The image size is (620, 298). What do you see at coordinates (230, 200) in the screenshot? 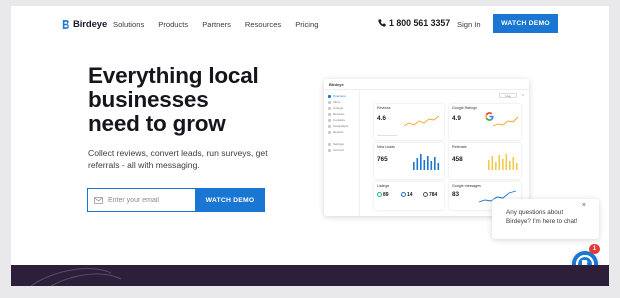
I see `watch-demo-hero-button: WATCH DEMO` at bounding box center [230, 200].